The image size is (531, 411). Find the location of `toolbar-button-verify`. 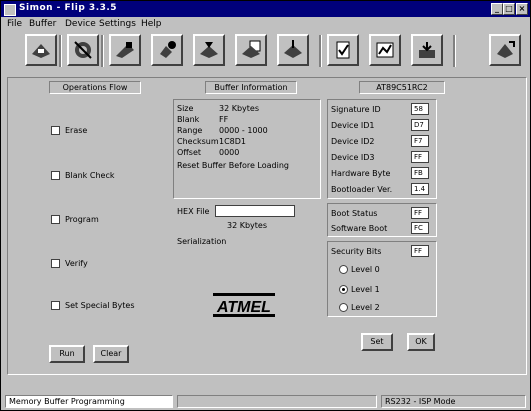

toolbar-button-verify is located at coordinates (343, 50).